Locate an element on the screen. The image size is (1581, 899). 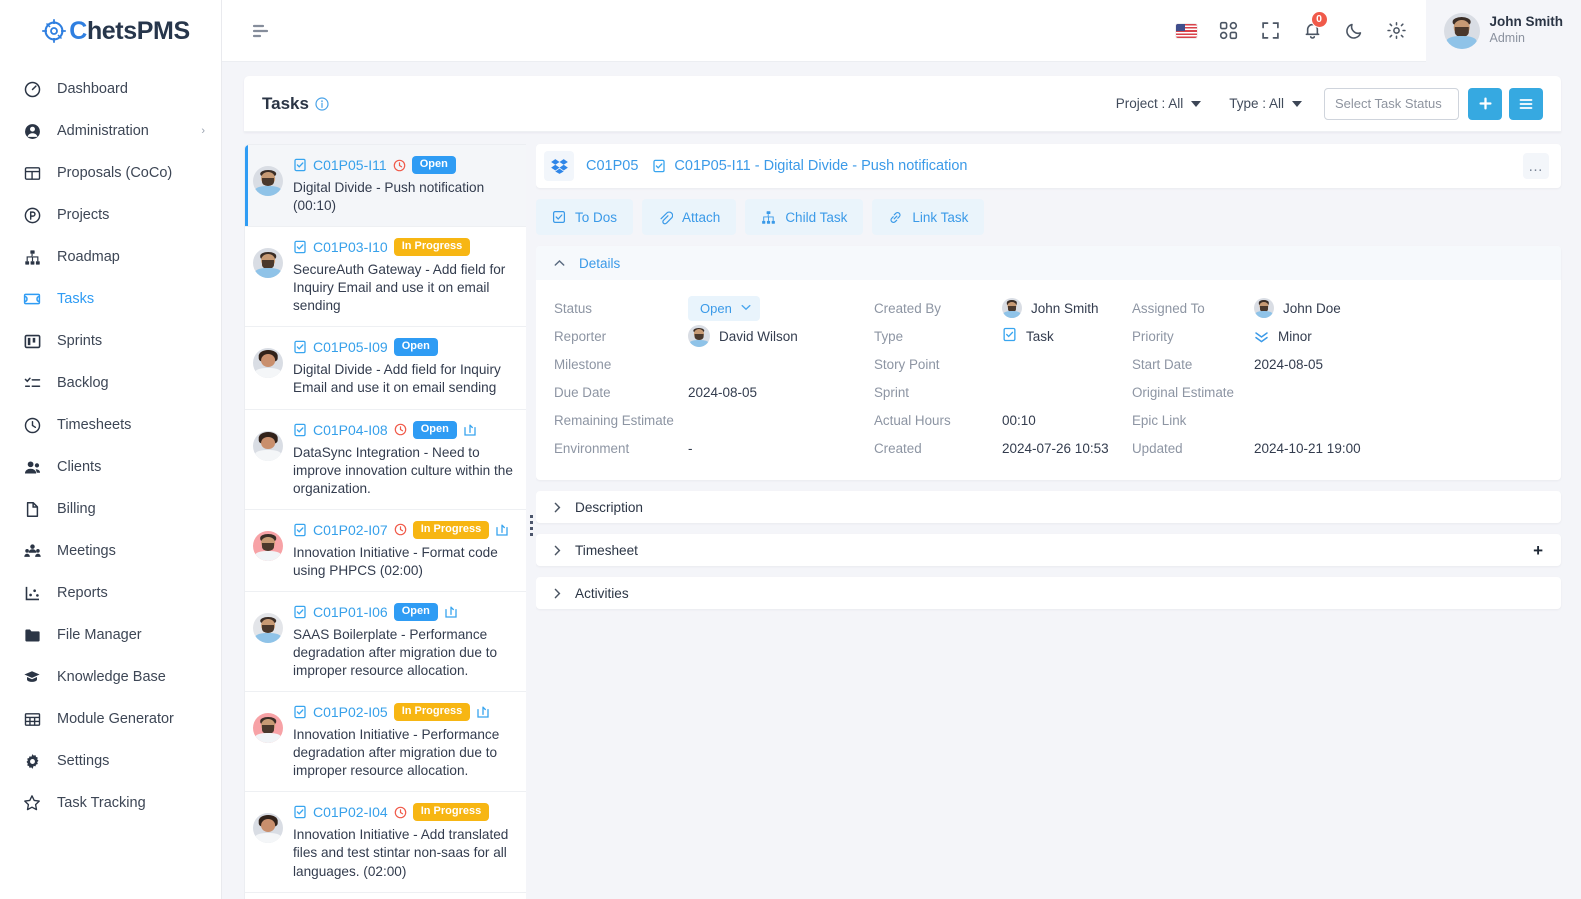
info-circle-icon is located at coordinates (322, 103).